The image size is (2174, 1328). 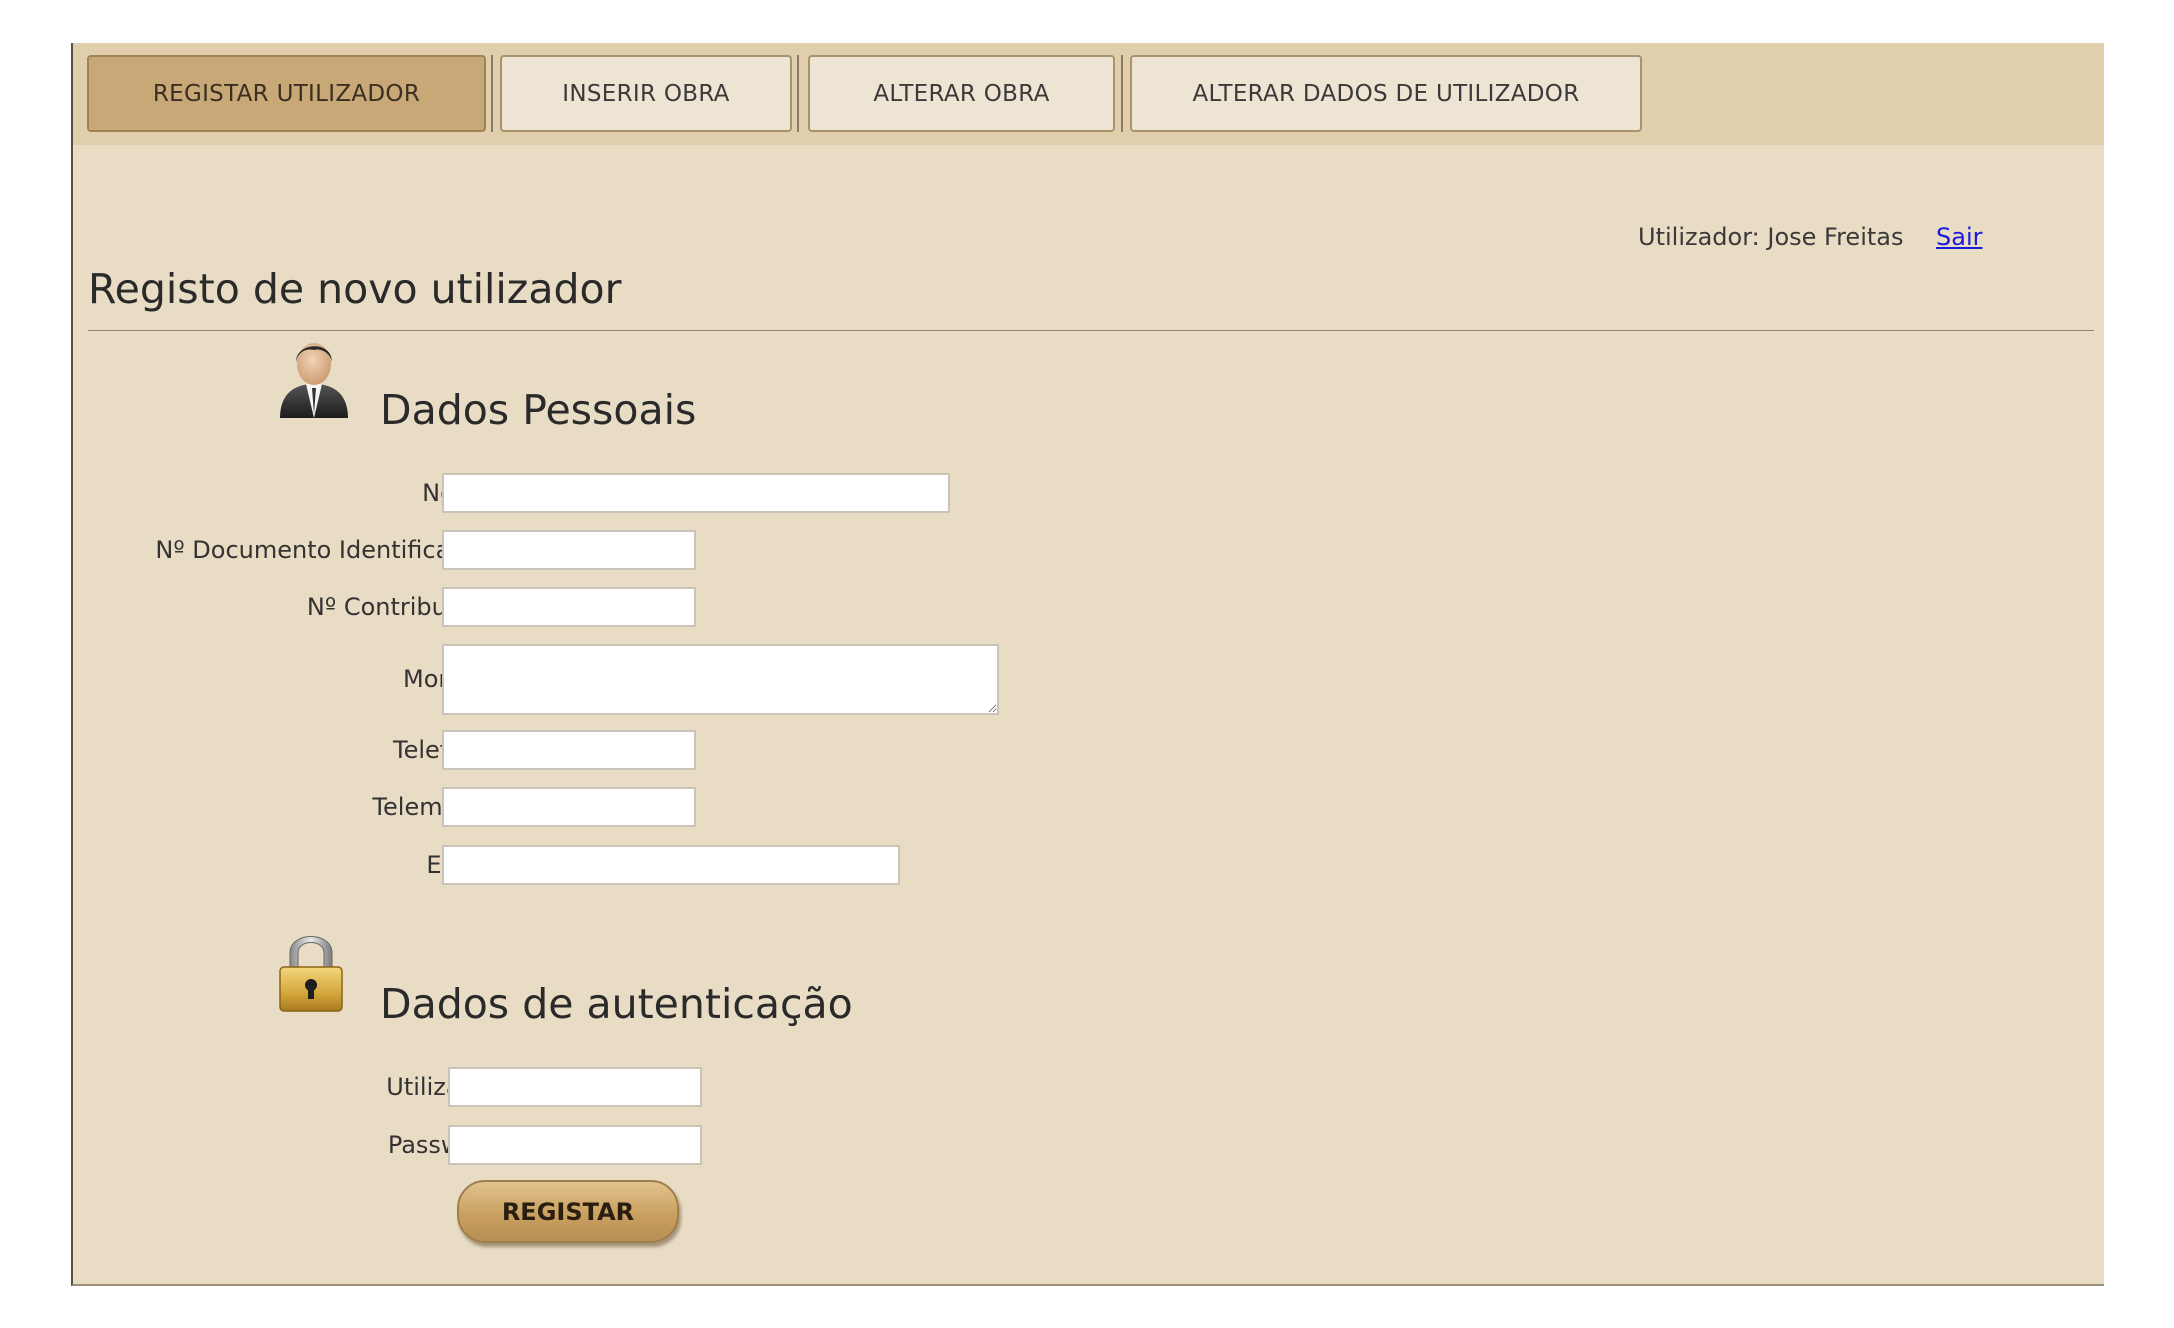 What do you see at coordinates (569, 807) in the screenshot?
I see `mobile-field` at bounding box center [569, 807].